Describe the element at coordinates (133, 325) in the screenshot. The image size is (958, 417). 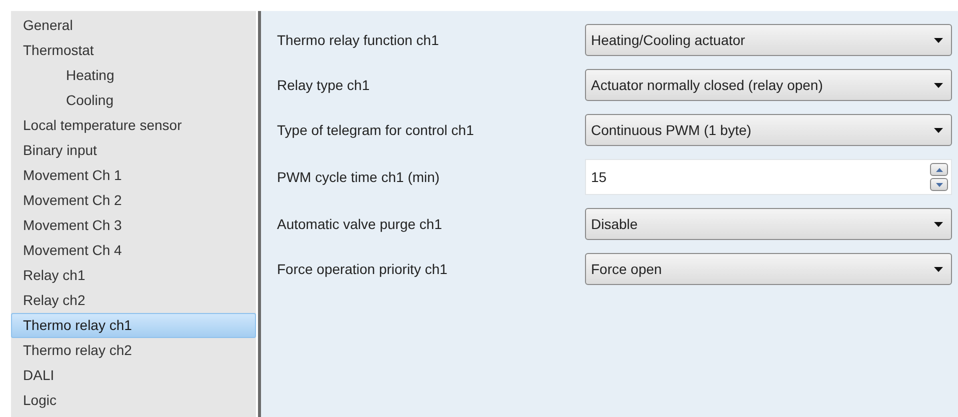
I see `tree-item: Thermo relay ch1` at that location.